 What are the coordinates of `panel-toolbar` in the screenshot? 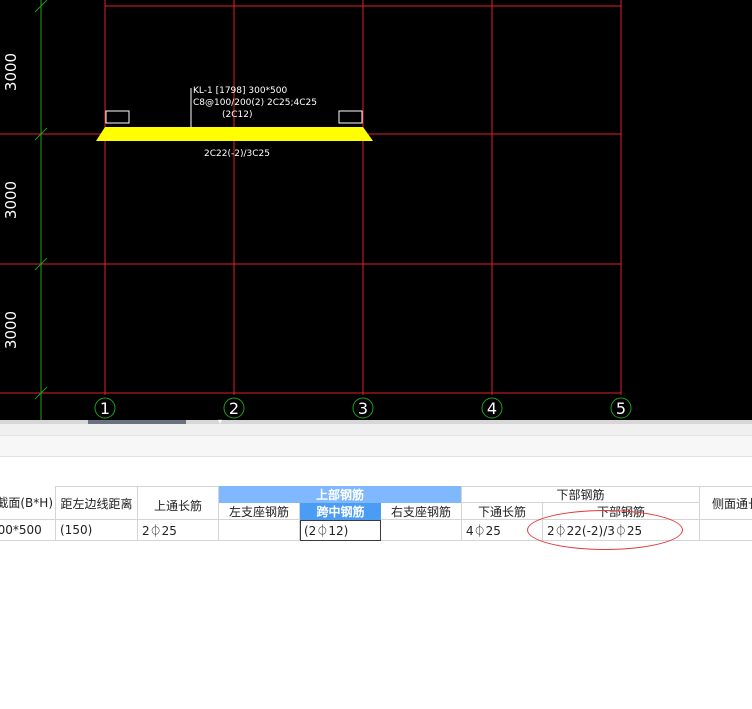 It's located at (376, 430).